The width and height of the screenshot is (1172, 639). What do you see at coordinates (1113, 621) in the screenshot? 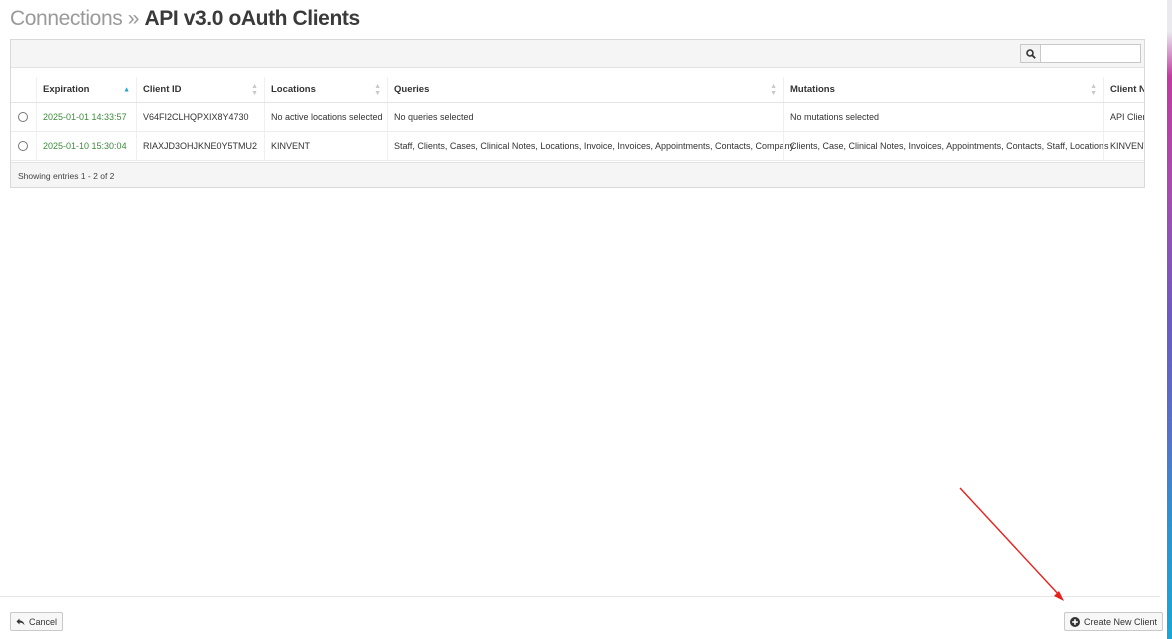
I see `create-new-client-button: Create New Client` at bounding box center [1113, 621].